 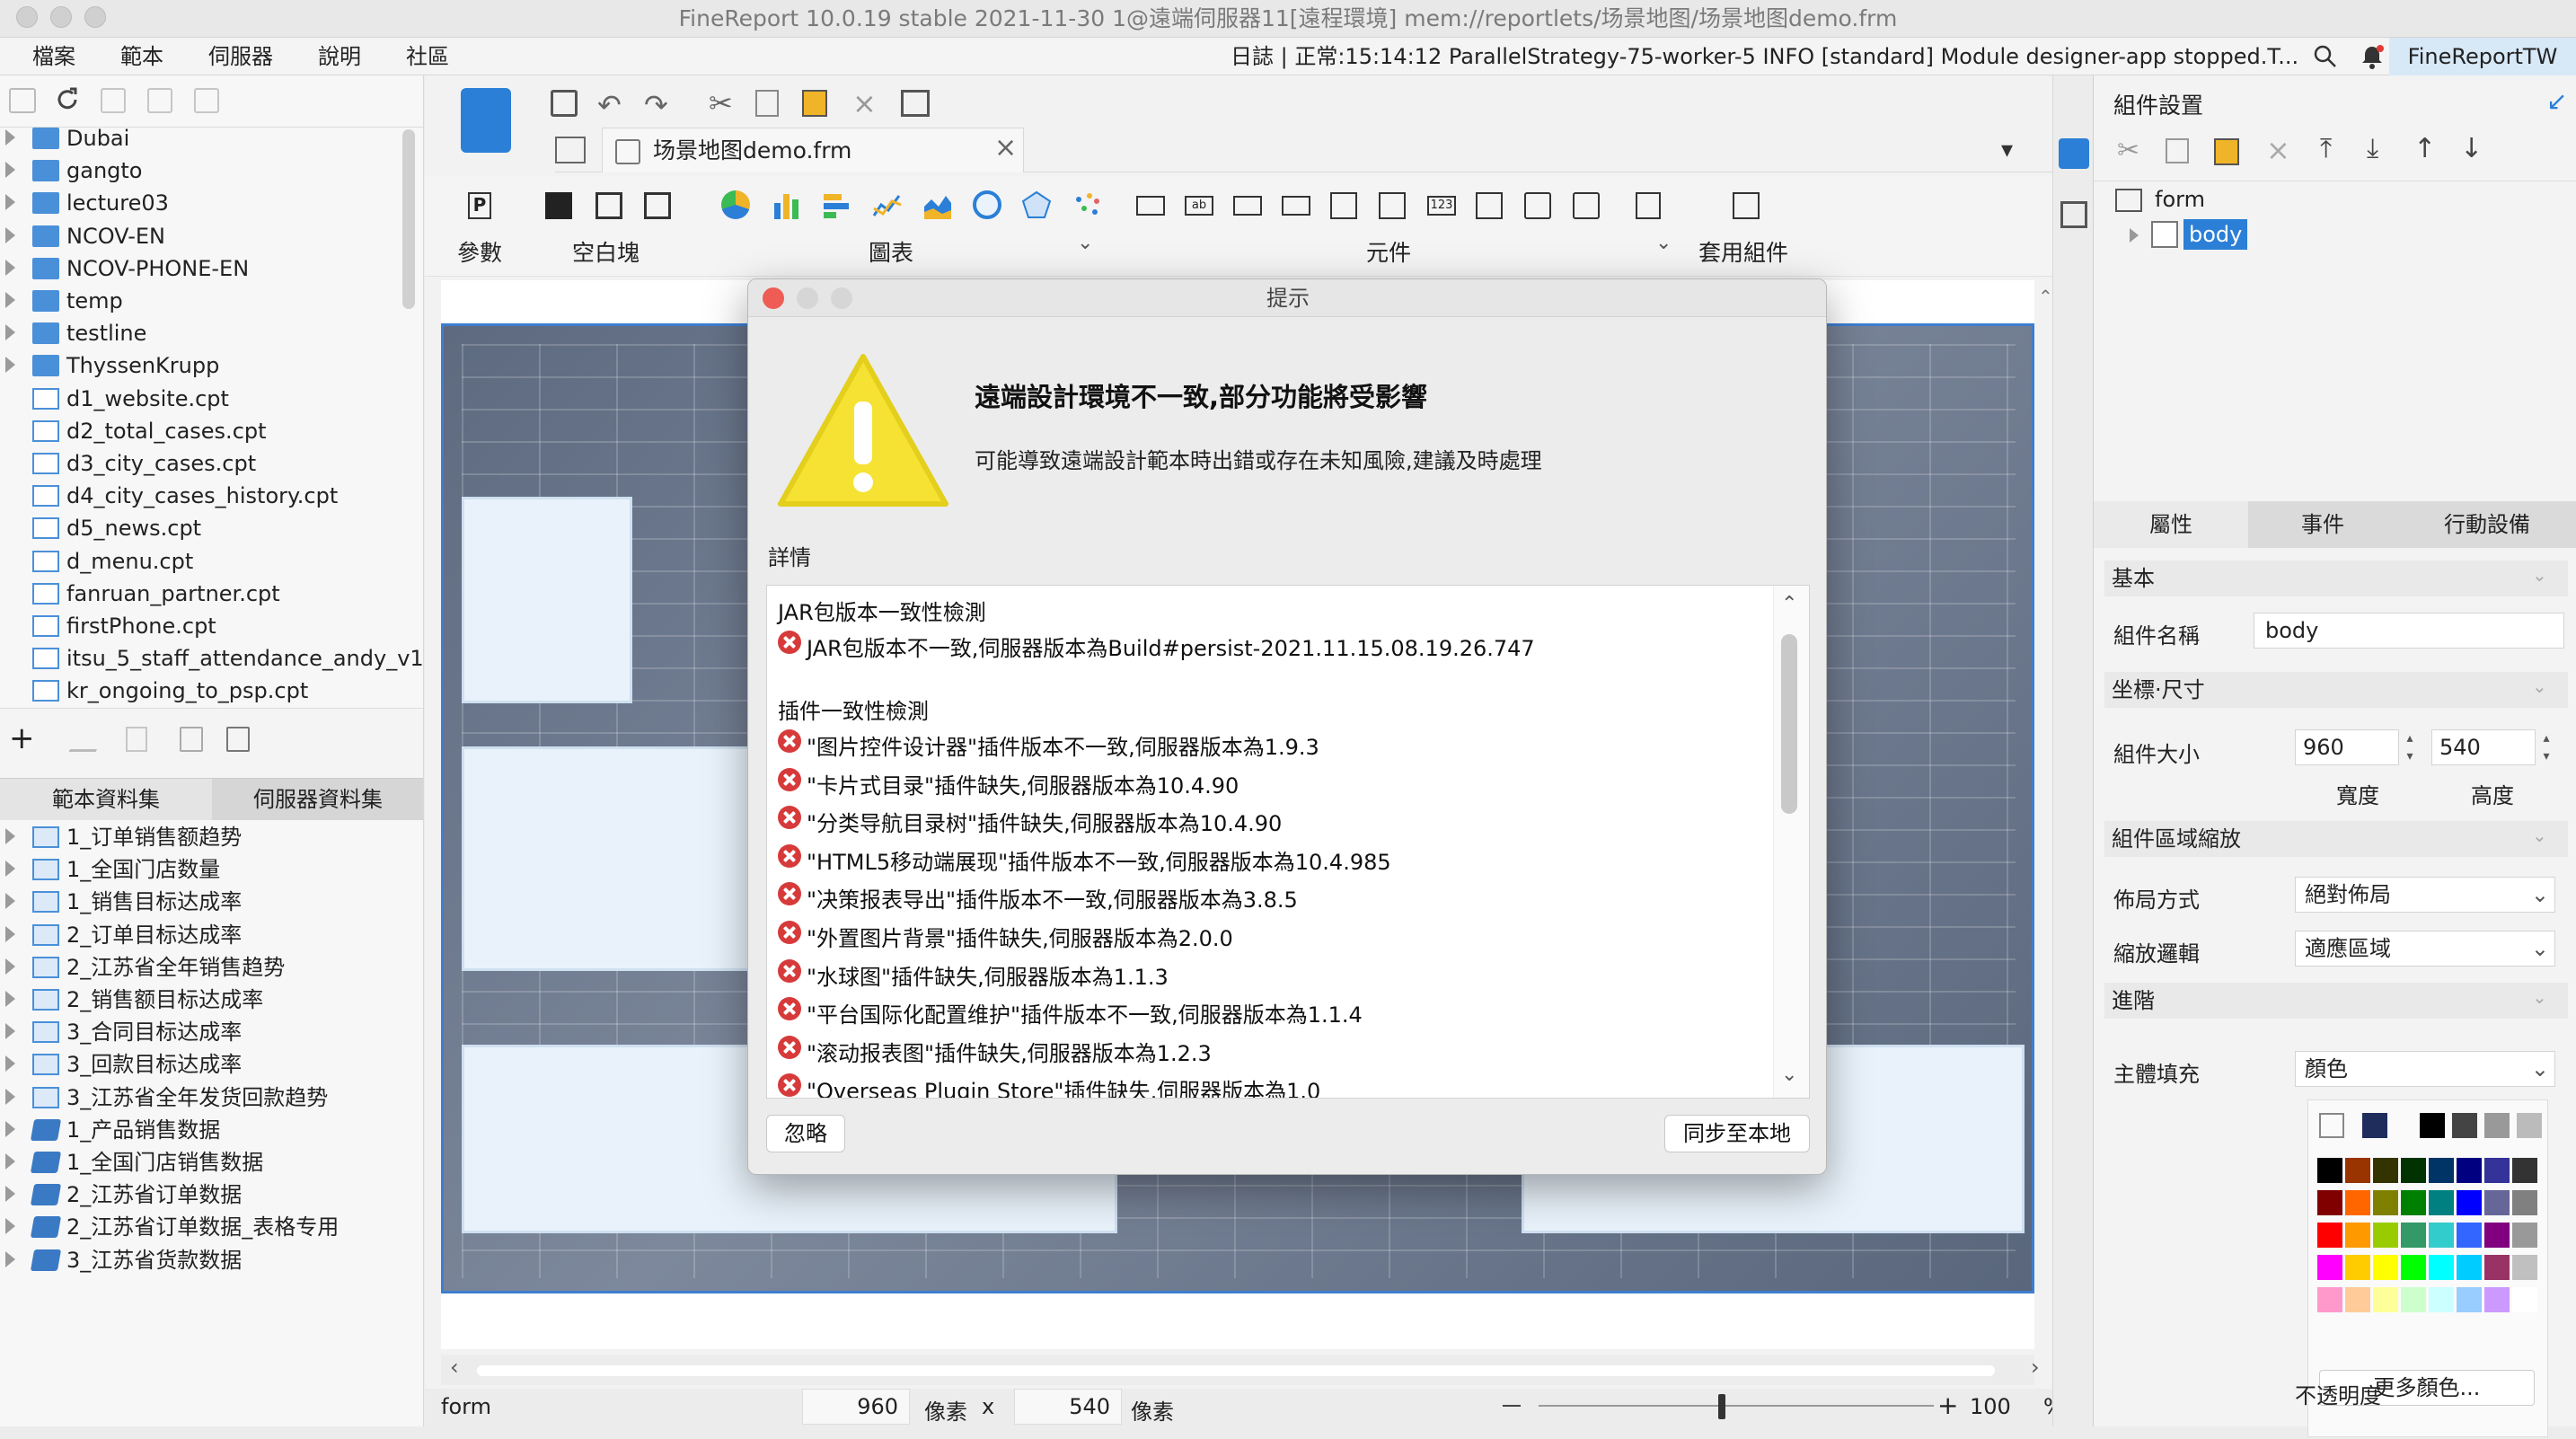 What do you see at coordinates (2171, 524) in the screenshot?
I see `tab-attributes: 屬性` at bounding box center [2171, 524].